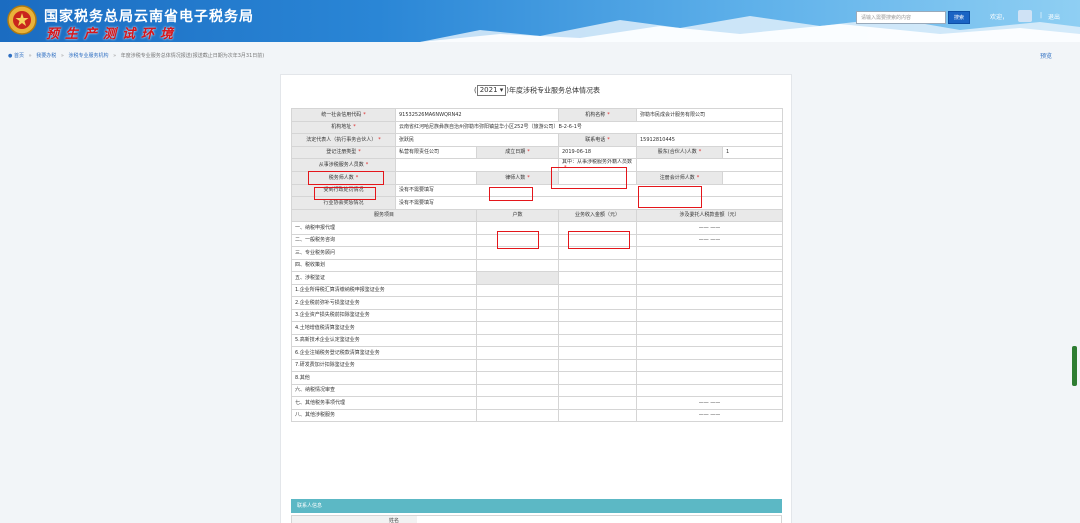  I want to click on breadcrumb-home: 首页, so click(19, 56).